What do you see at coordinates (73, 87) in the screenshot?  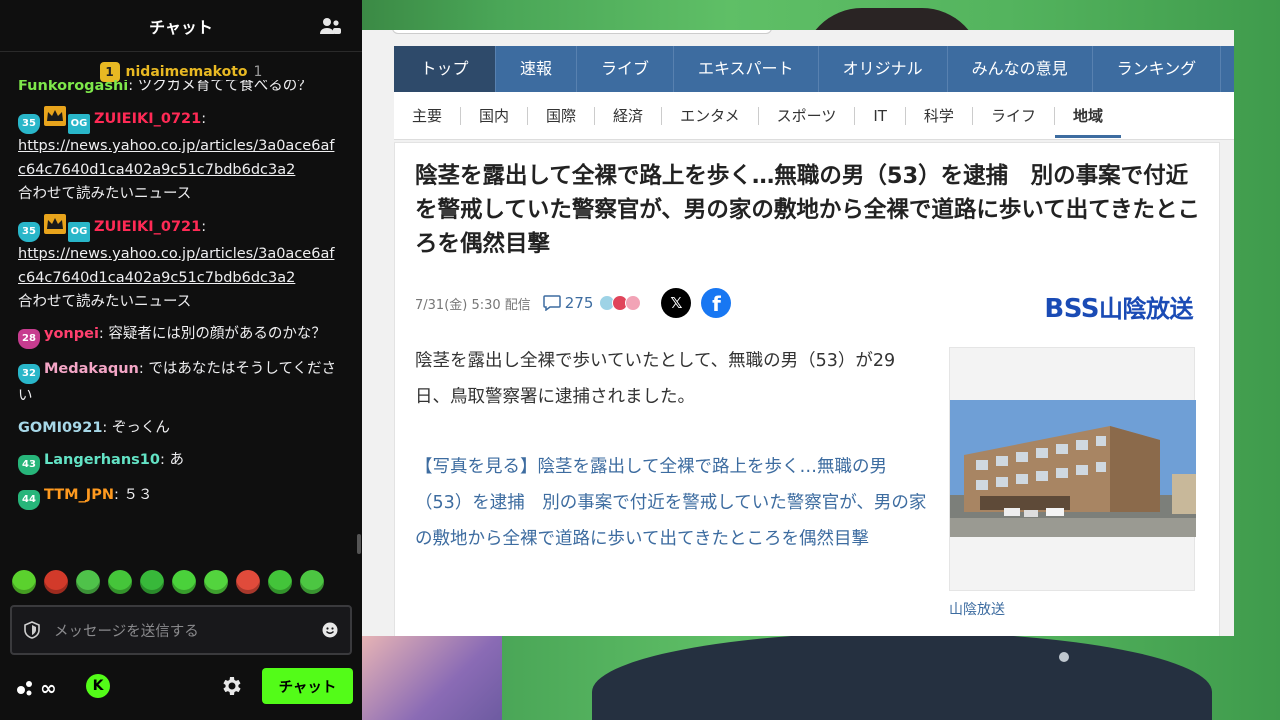 I see `chat-username: Funkorogashi` at bounding box center [73, 87].